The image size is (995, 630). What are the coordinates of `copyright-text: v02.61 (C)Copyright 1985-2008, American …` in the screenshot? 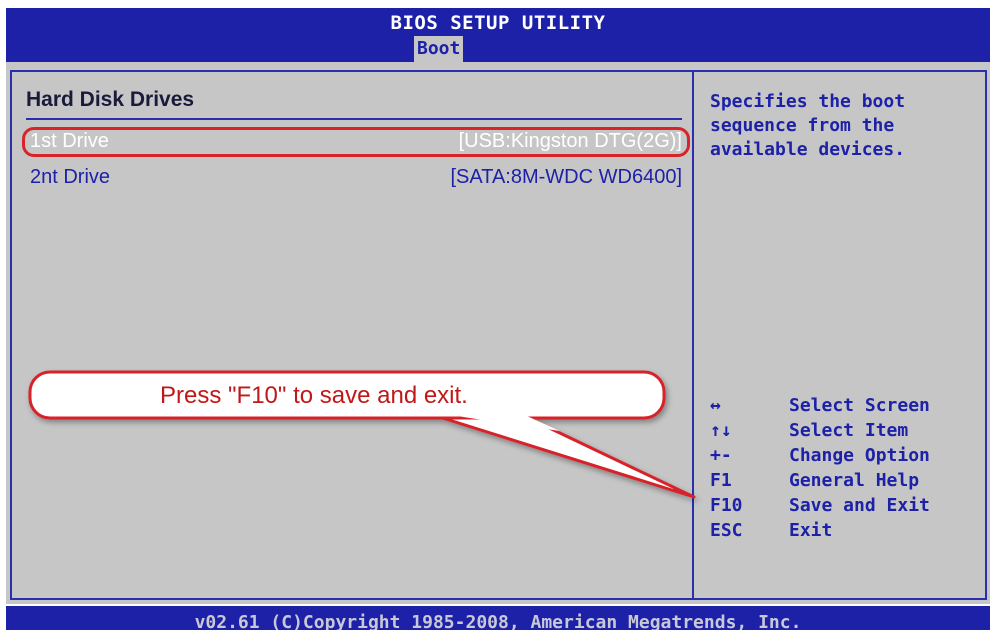 It's located at (498, 621).